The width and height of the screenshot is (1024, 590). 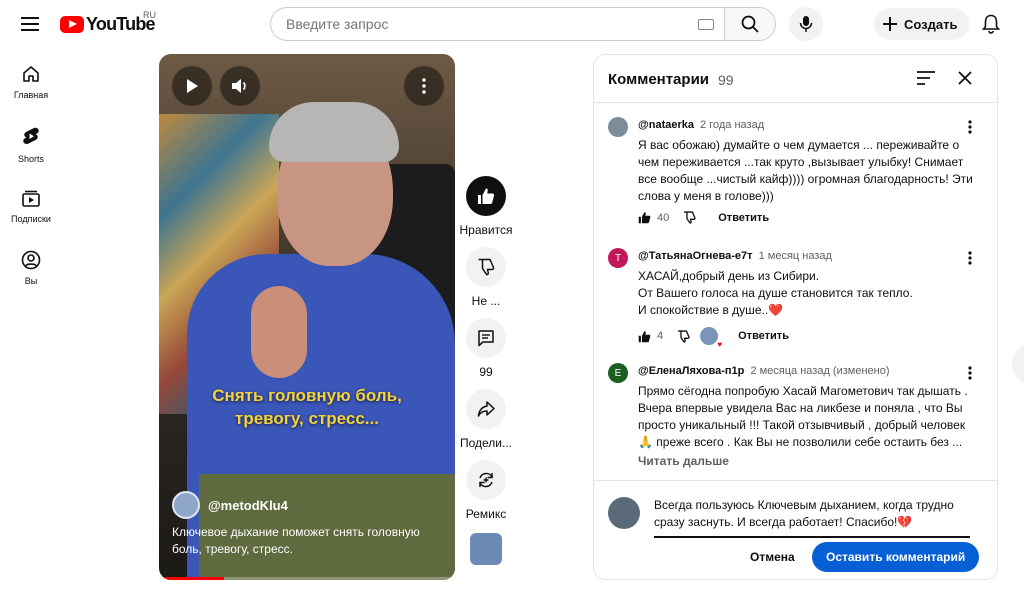 I want to click on comment-author: @ТатьянаОгнева-е7т, so click(x=695, y=256).